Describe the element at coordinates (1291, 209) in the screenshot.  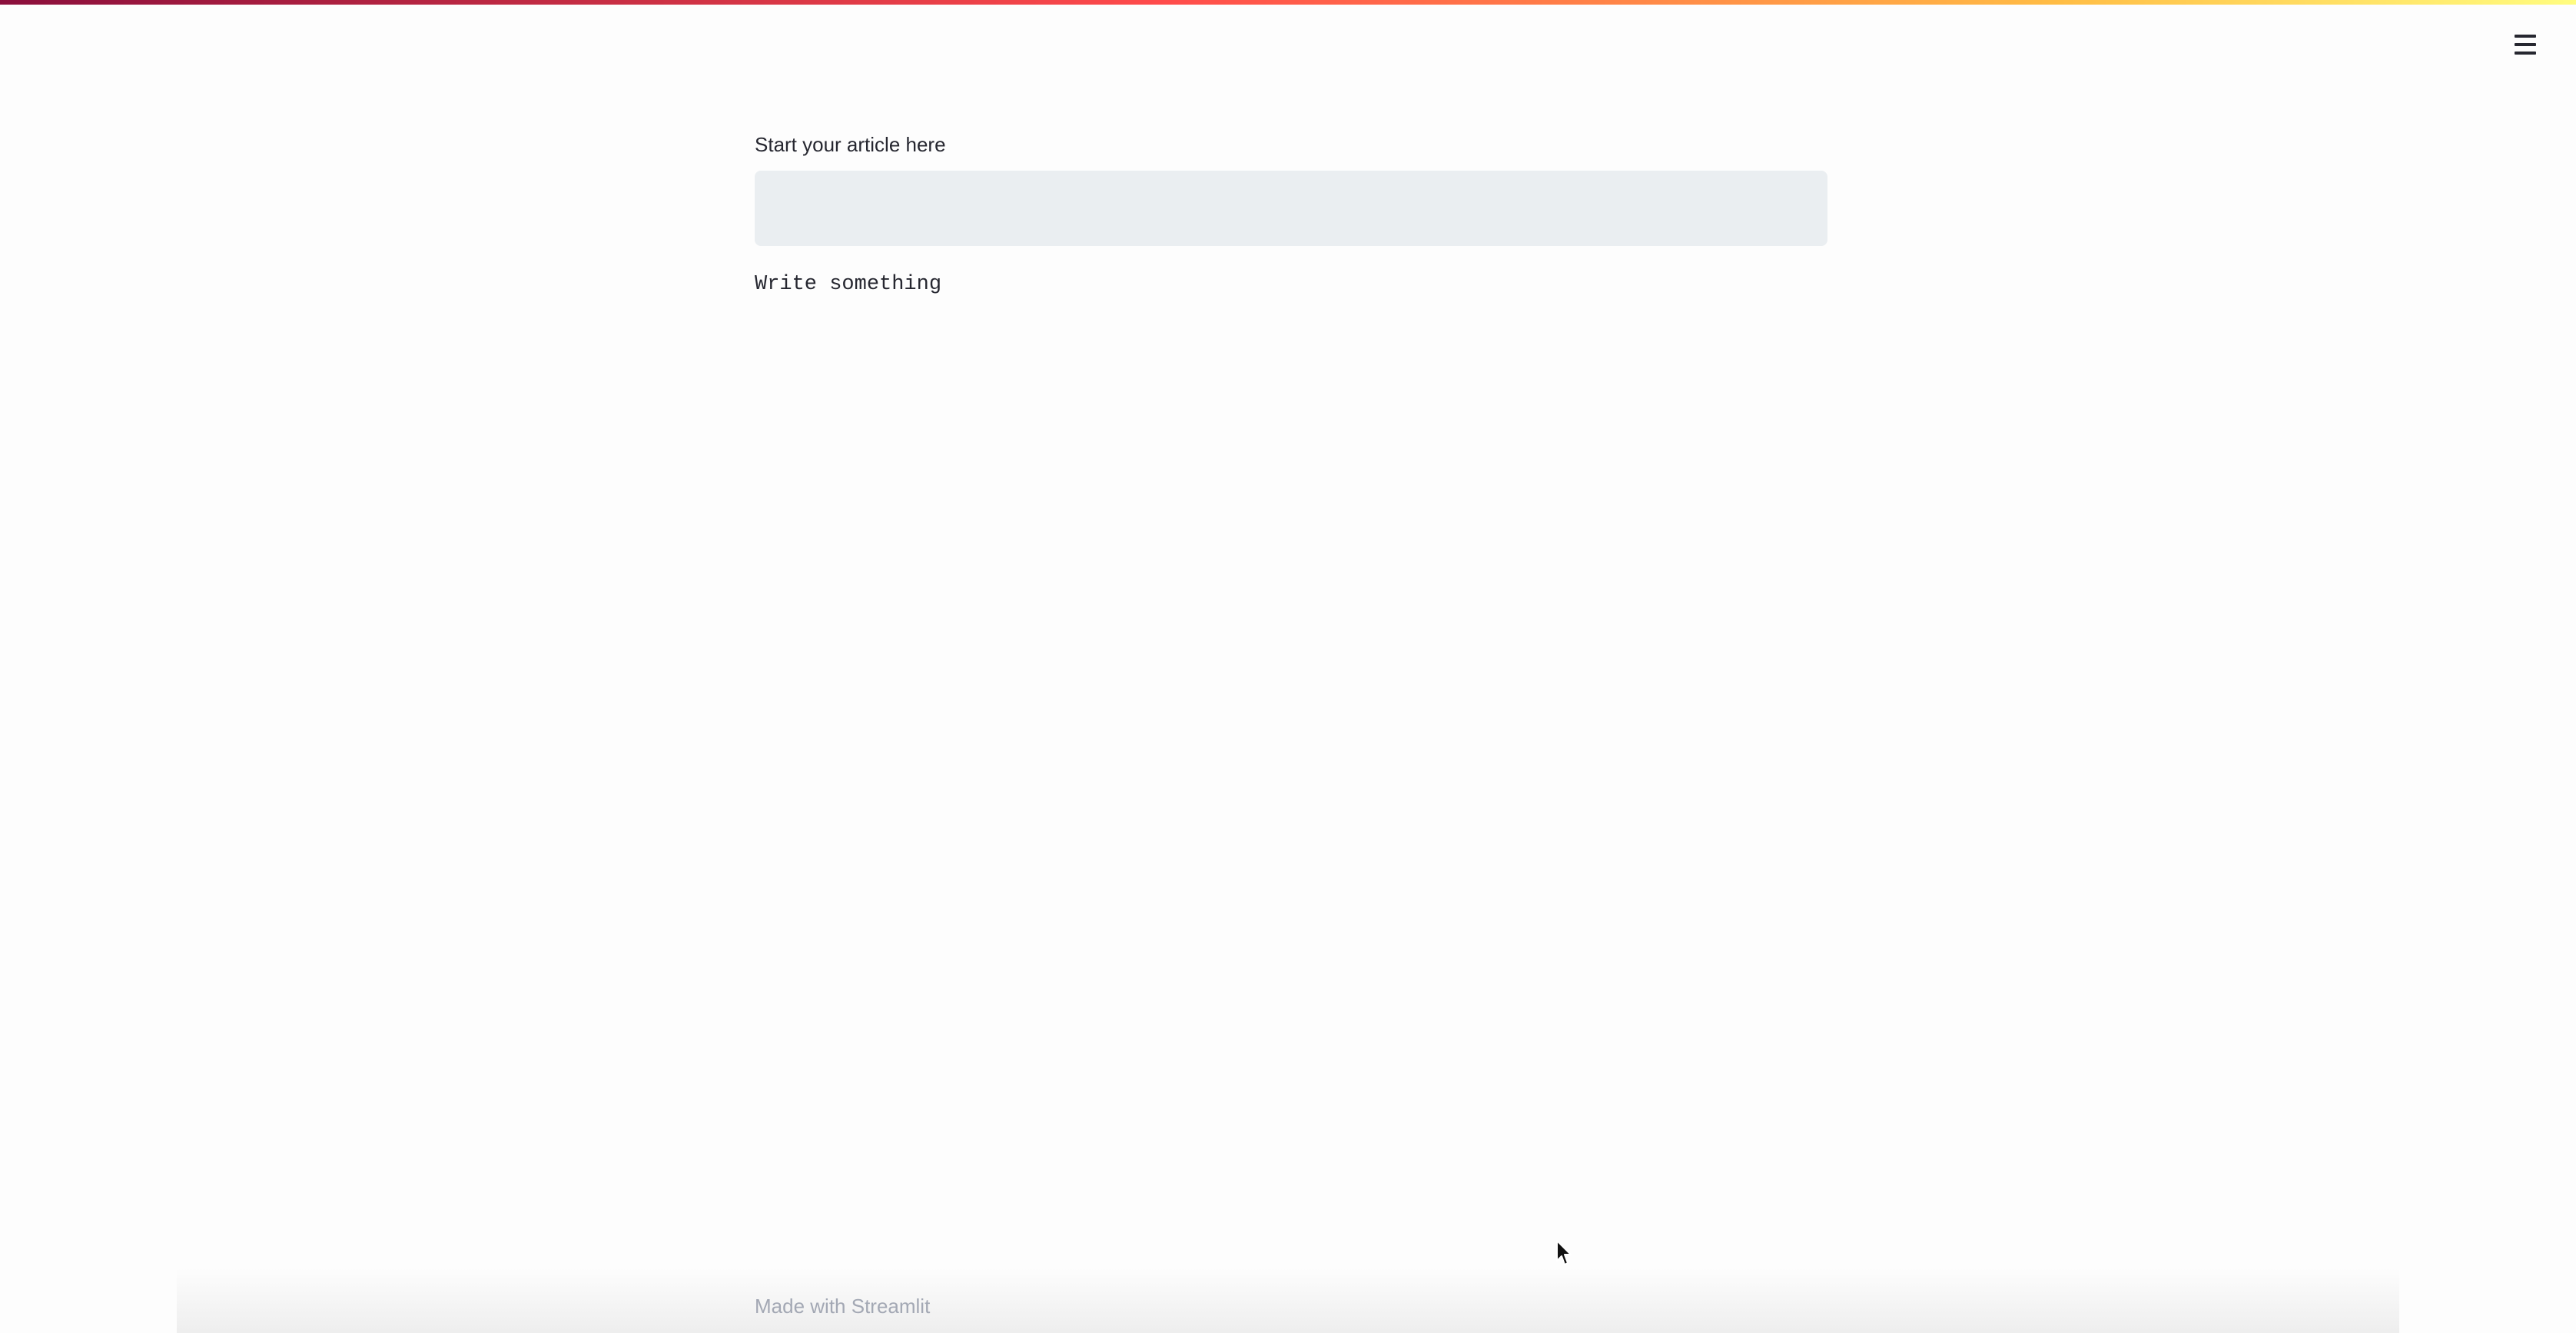
I see `article-text-input` at that location.